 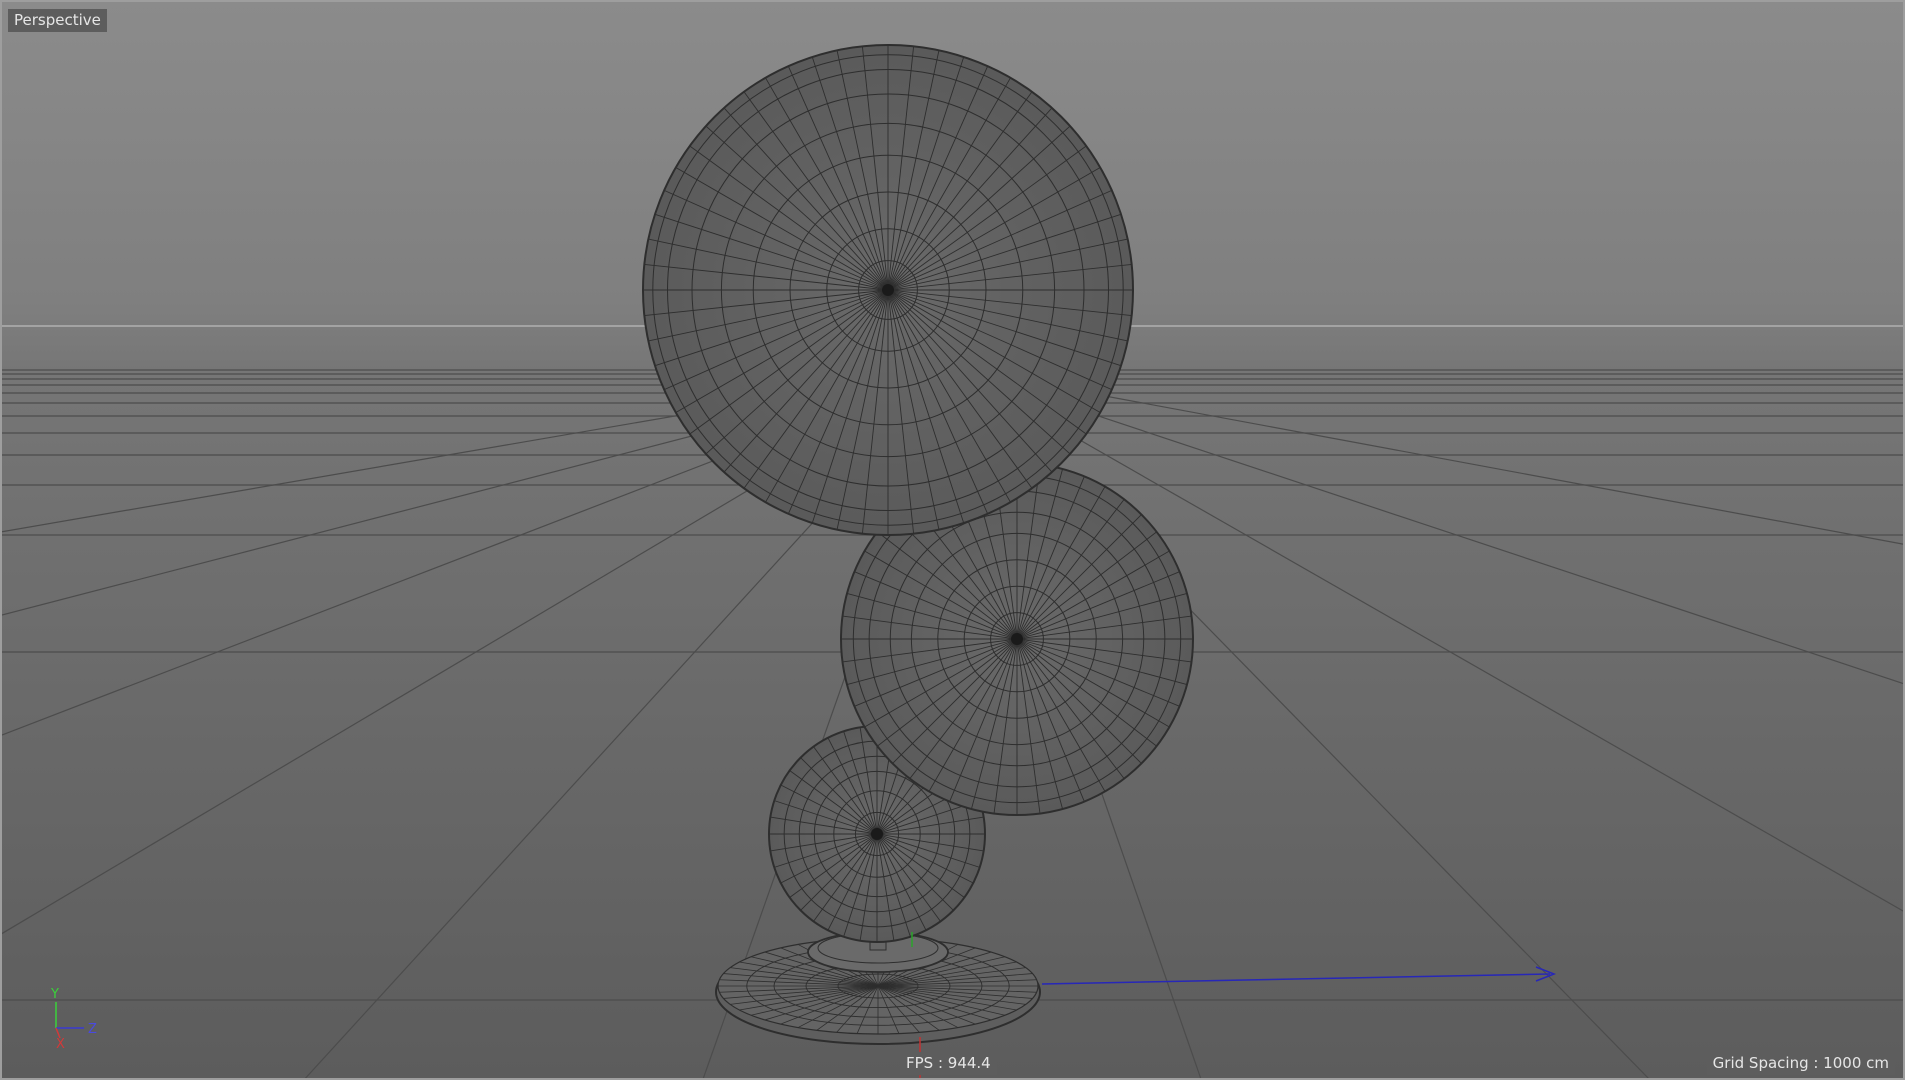 I want to click on grid-spacing-readout: Grid Spacing : 1000 cm, so click(x=1800, y=1063).